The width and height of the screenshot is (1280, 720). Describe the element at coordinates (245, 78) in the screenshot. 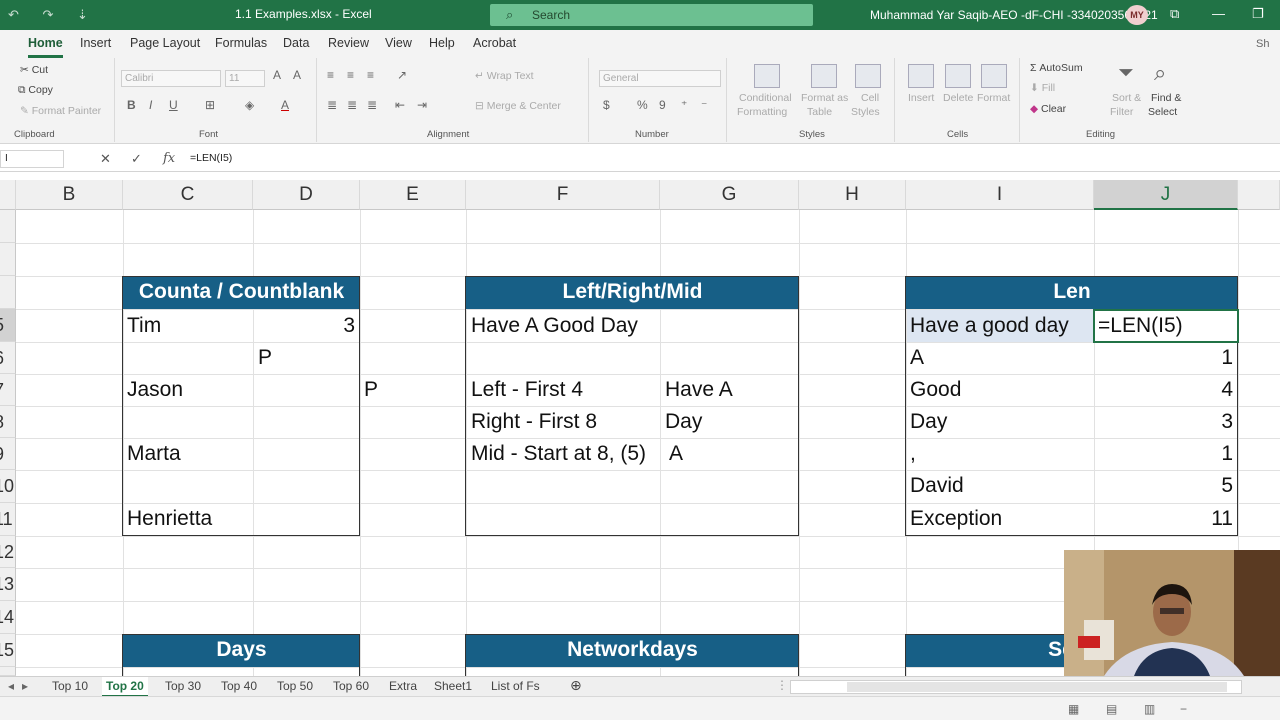

I see `font-size-select: 11` at that location.